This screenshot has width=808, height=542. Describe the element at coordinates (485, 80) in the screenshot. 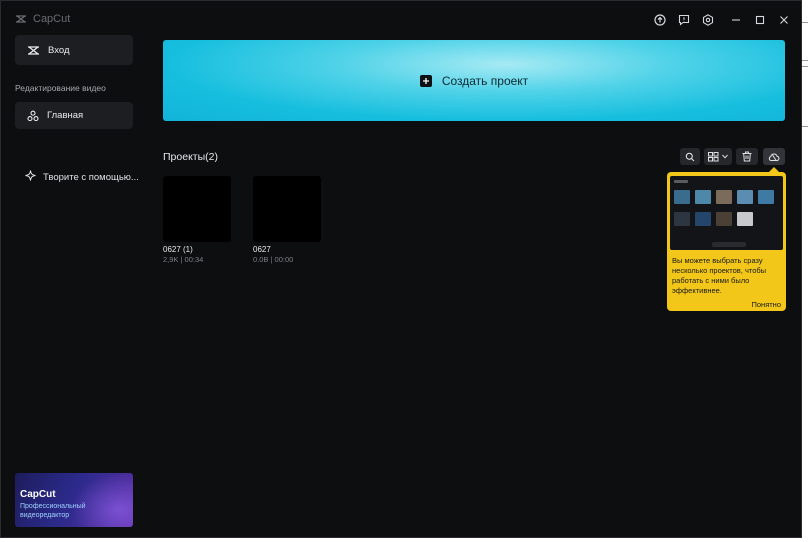

I see `create-project-label: Создать проект` at that location.